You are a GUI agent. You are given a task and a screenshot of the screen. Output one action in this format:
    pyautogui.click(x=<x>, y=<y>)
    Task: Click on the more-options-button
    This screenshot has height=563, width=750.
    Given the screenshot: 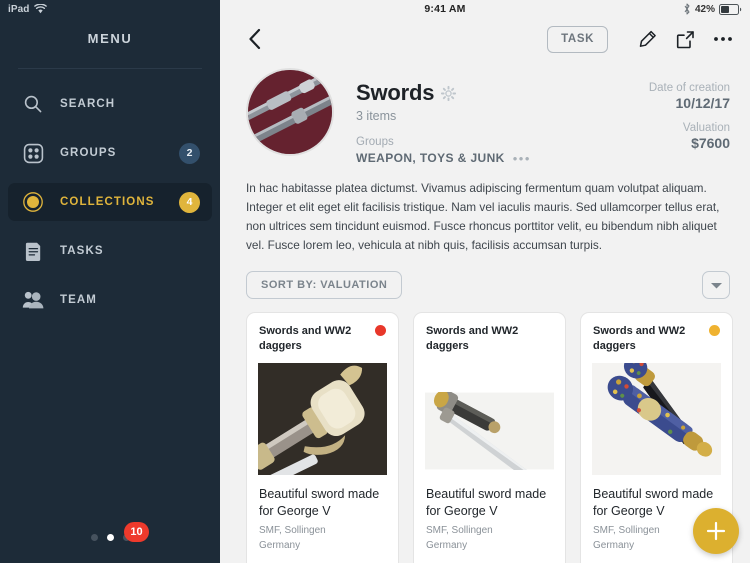 What is the action you would take?
    pyautogui.click(x=723, y=39)
    